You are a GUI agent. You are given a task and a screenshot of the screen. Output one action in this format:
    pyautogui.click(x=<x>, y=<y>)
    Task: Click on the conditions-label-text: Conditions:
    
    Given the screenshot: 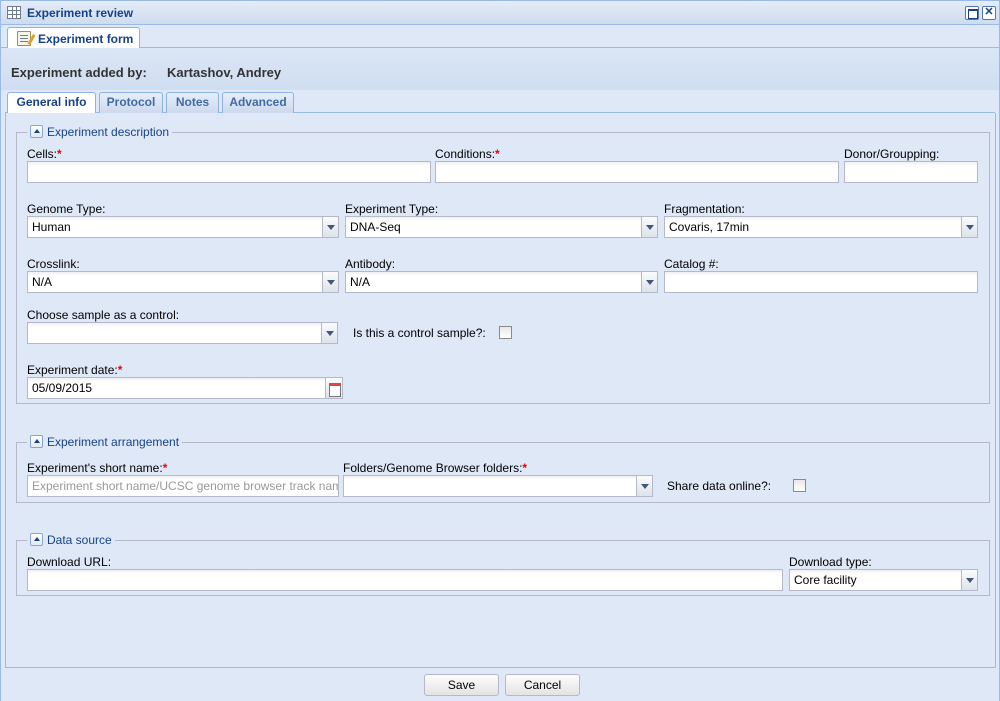 What is the action you would take?
    pyautogui.click(x=465, y=154)
    